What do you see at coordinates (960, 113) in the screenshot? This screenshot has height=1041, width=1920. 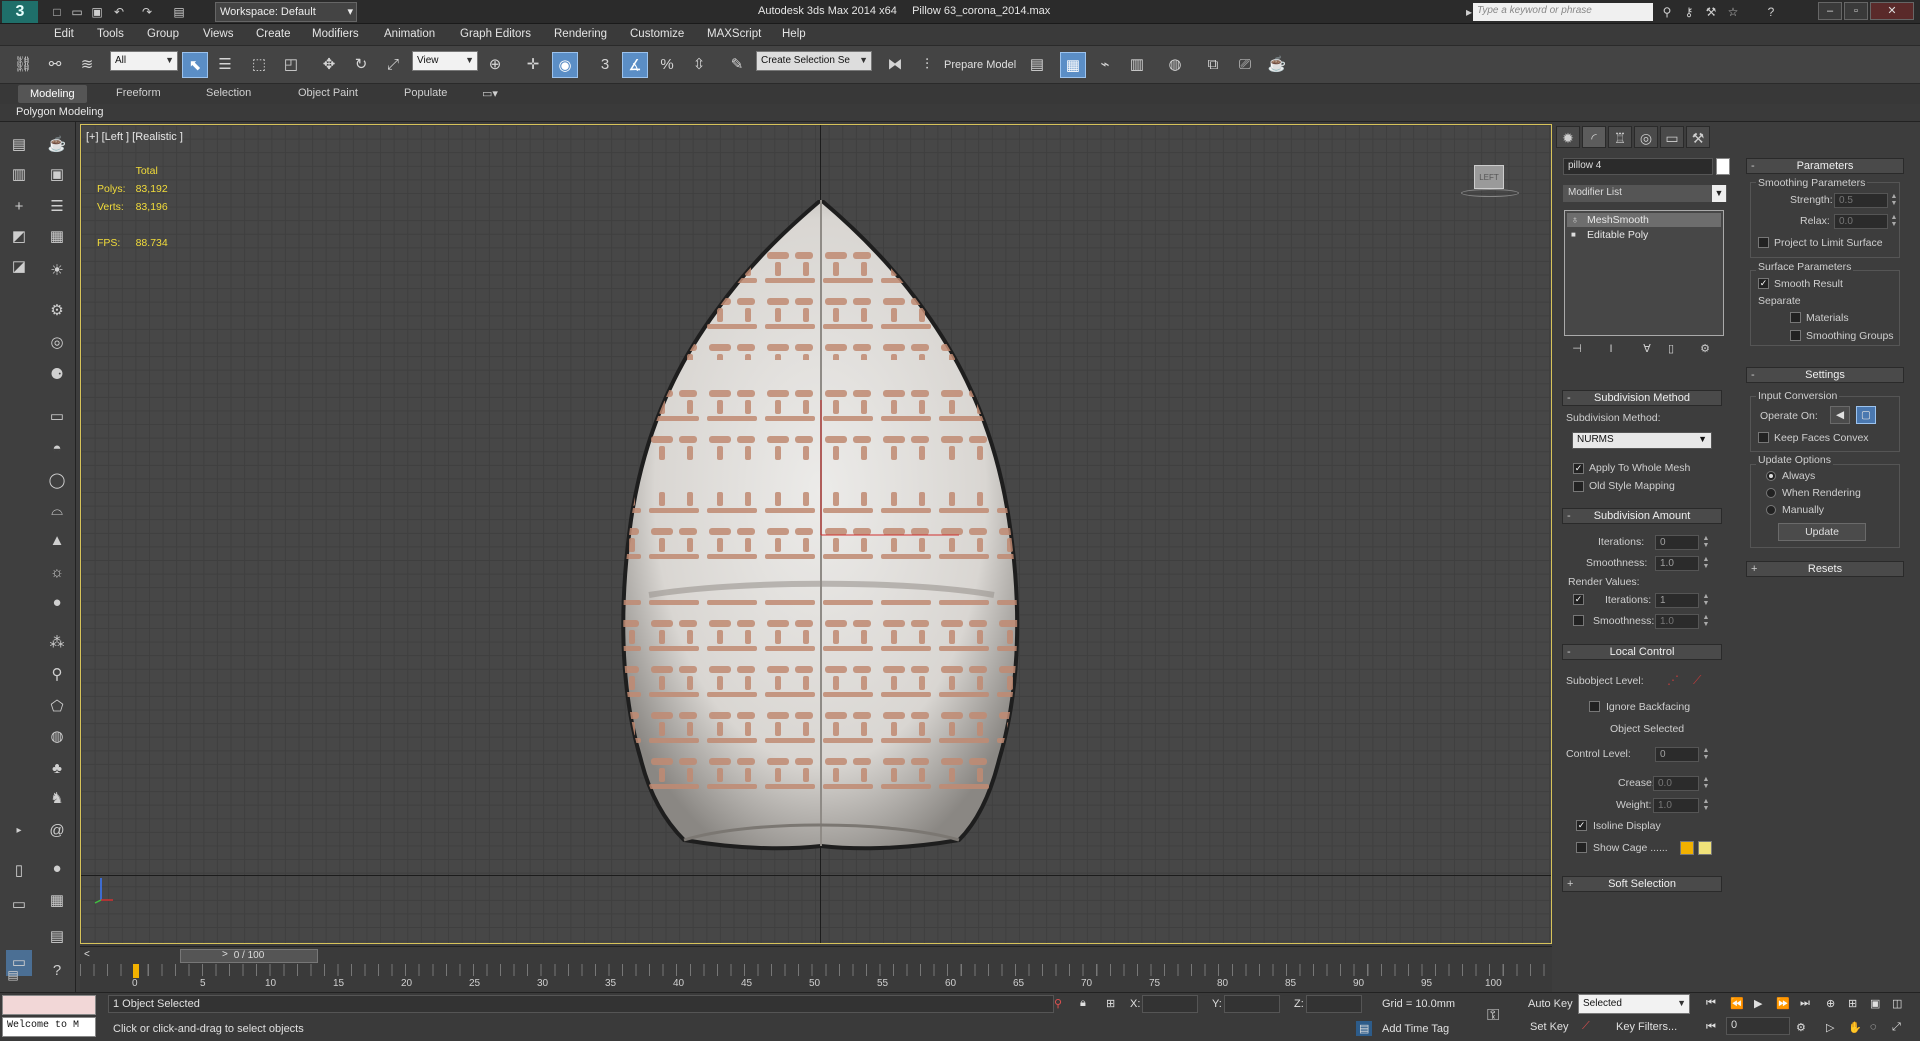 I see `ribbon-panel-label: Polygon Modeling` at bounding box center [960, 113].